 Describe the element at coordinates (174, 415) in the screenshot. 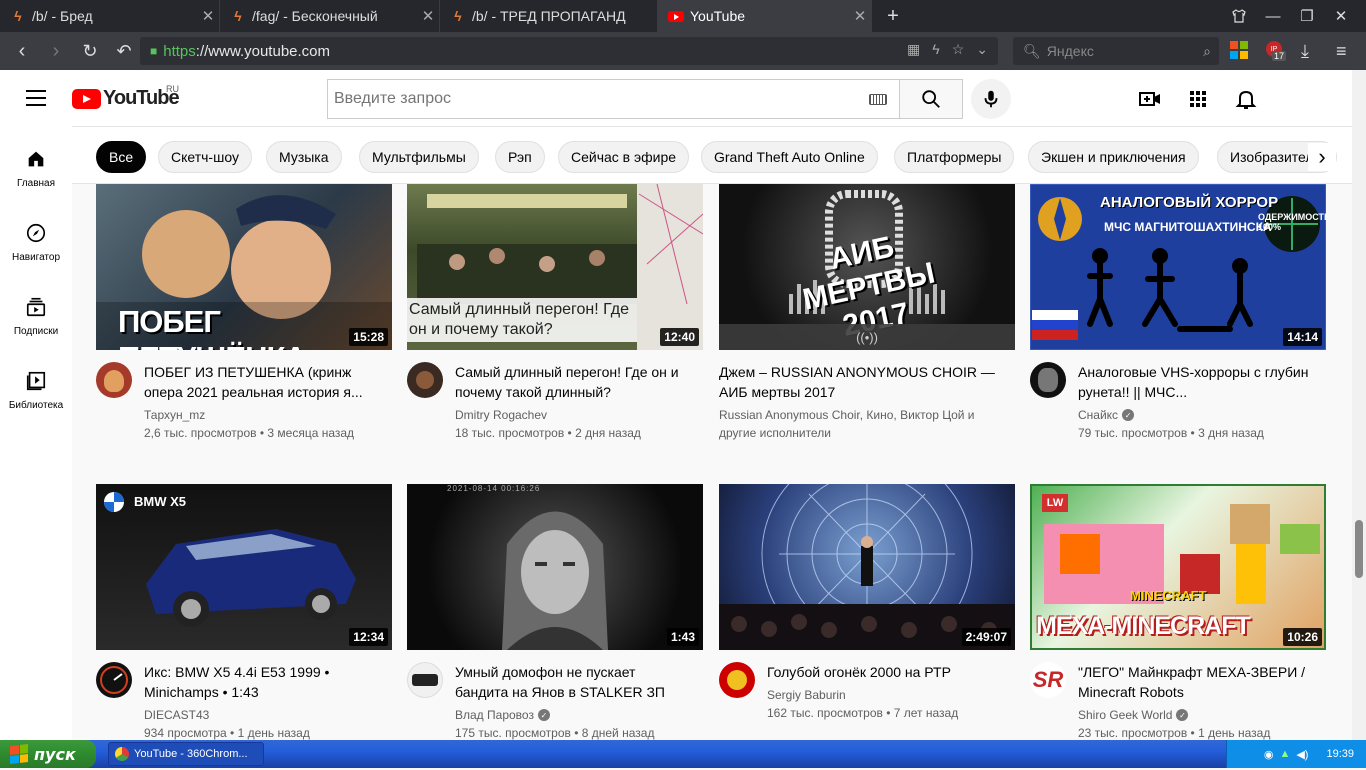

I see `channel-name: Тархун_mz` at that location.